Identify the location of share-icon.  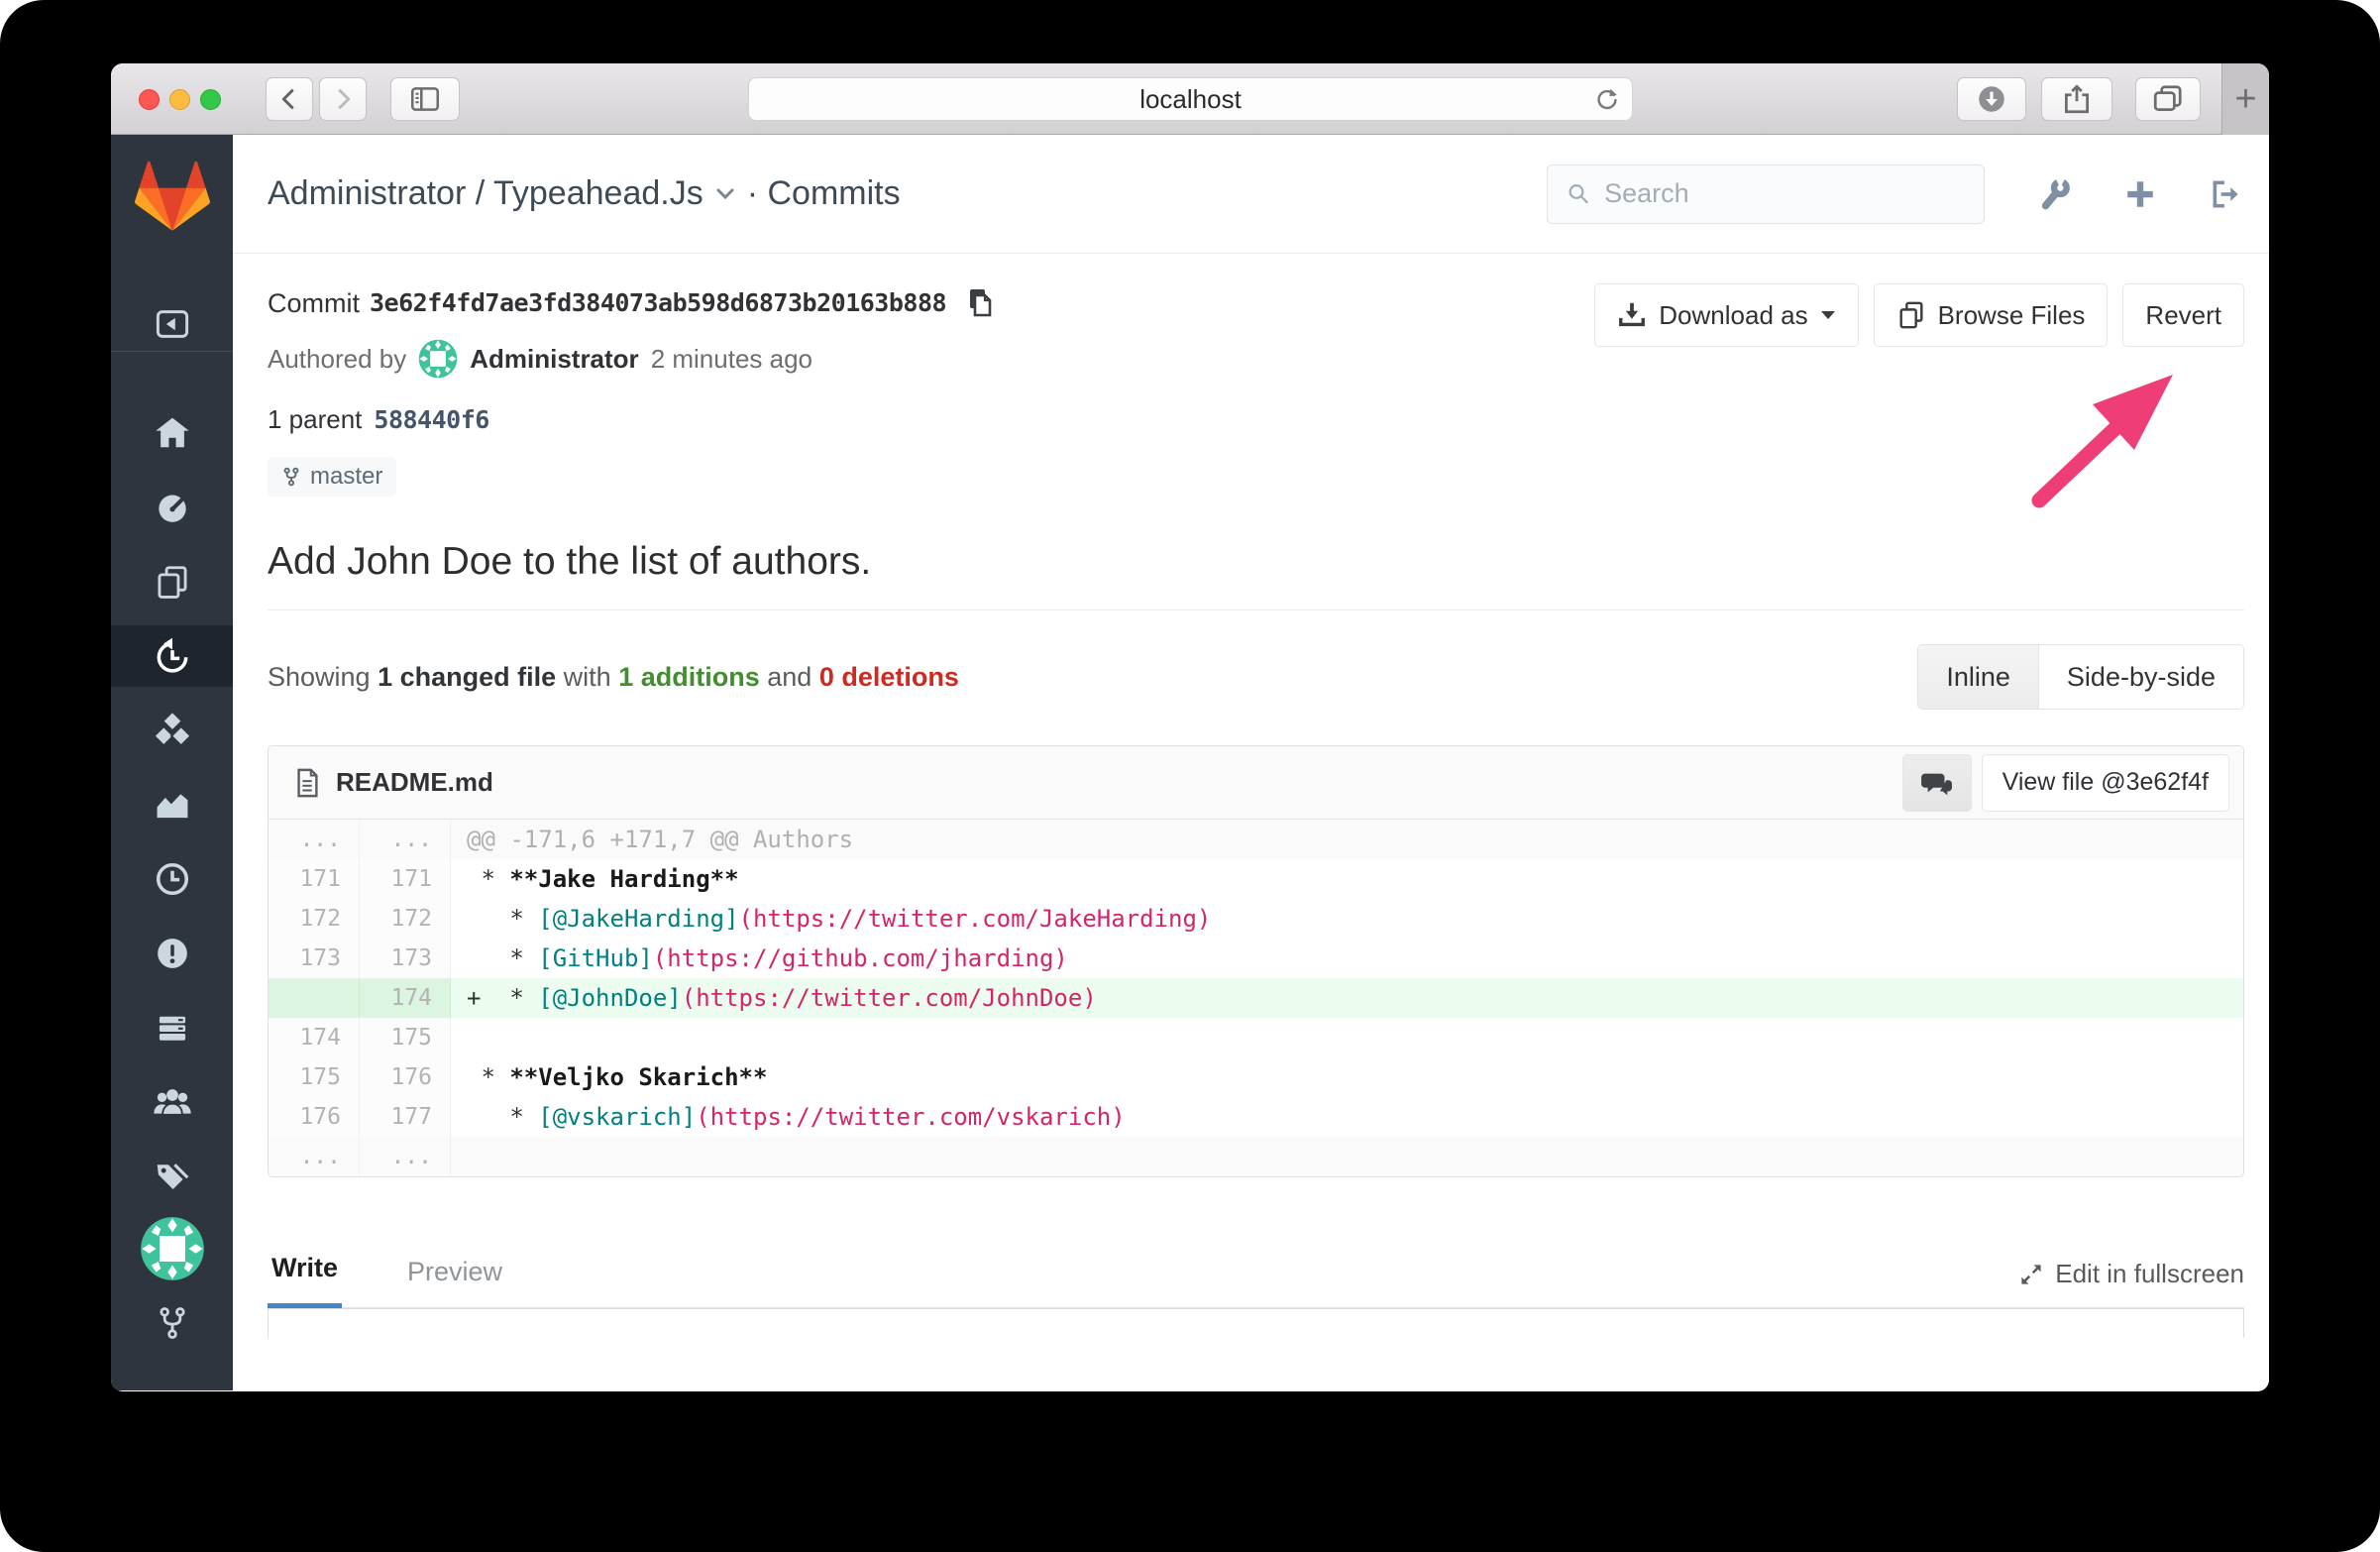
(2077, 99).